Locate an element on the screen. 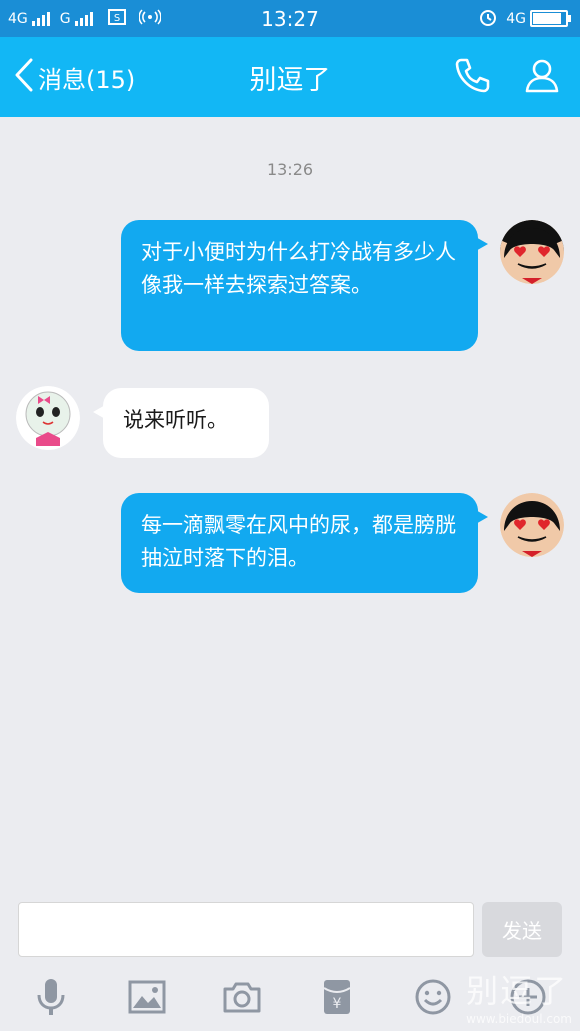 The height and width of the screenshot is (1031, 580). emoji-button is located at coordinates (433, 999).